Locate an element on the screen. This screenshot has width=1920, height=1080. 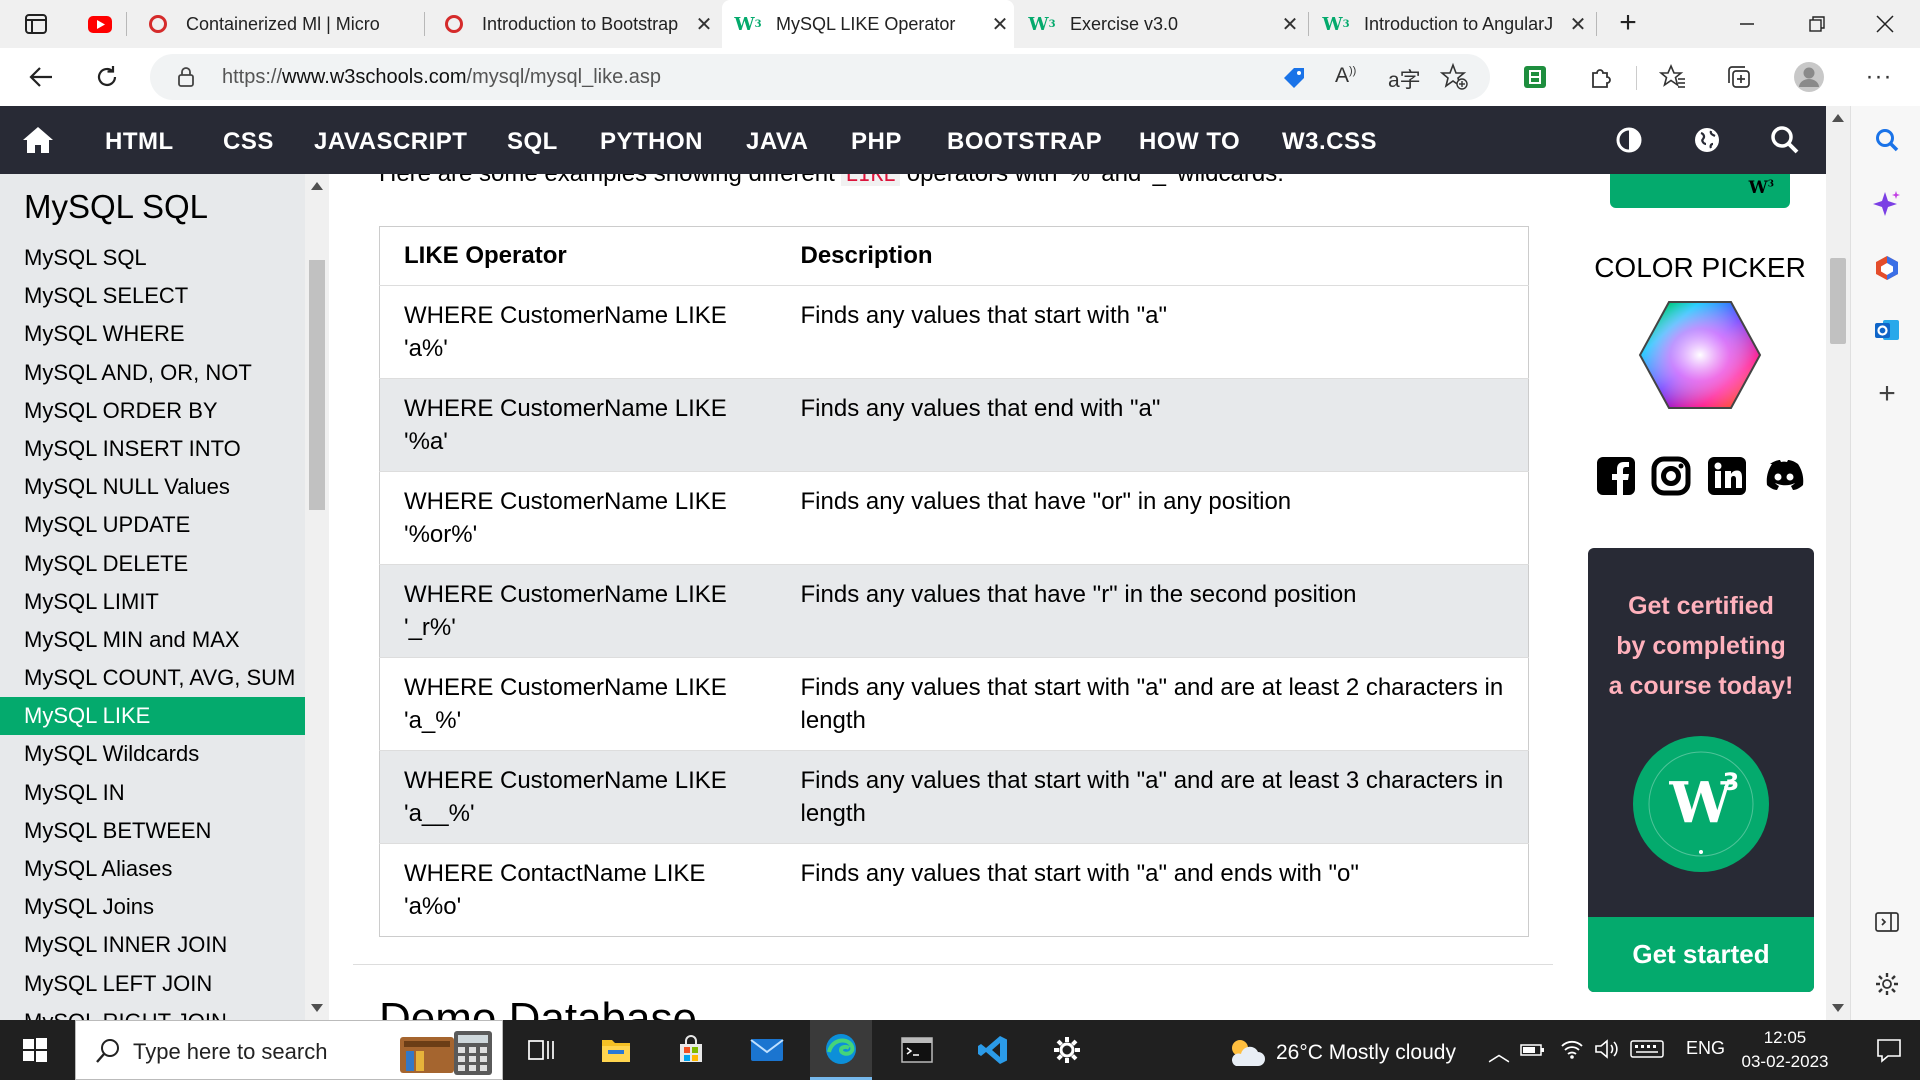
sidebar-item: MySQL IN is located at coordinates (152, 793).